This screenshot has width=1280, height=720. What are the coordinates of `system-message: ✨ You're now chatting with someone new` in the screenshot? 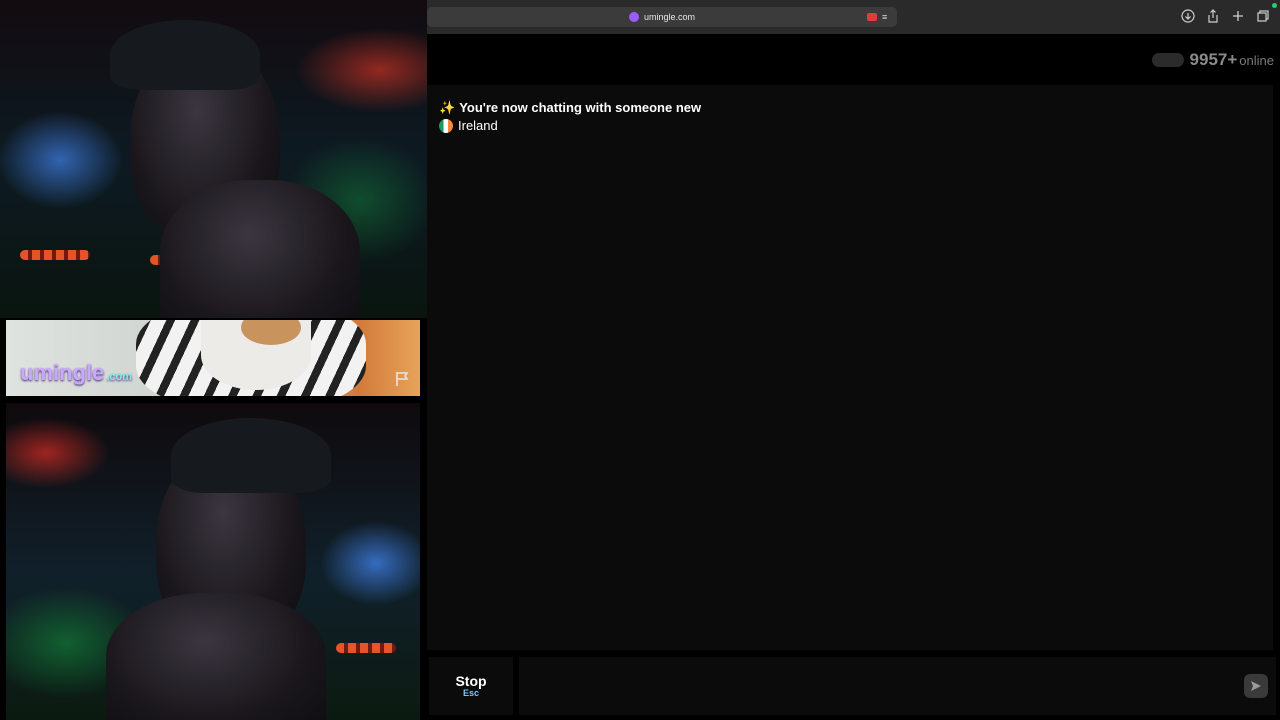 It's located at (570, 108).